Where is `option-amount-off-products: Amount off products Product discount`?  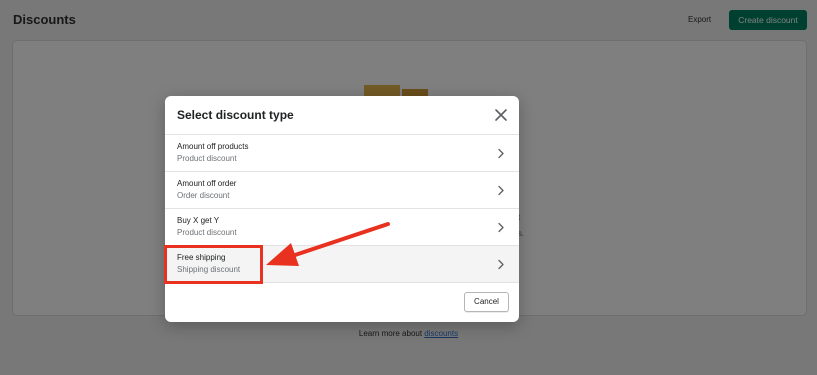 option-amount-off-products: Amount off products Product discount is located at coordinates (342, 153).